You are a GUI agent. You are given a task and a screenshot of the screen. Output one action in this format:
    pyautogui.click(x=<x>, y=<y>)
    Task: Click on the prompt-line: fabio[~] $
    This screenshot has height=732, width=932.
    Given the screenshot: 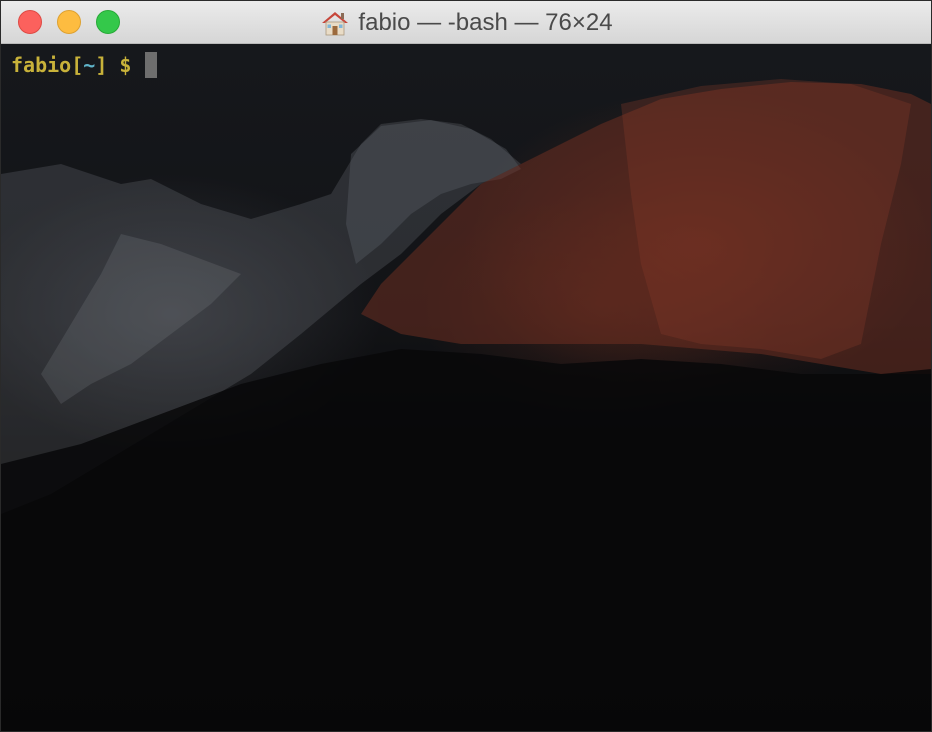 What is the action you would take?
    pyautogui.click(x=84, y=65)
    